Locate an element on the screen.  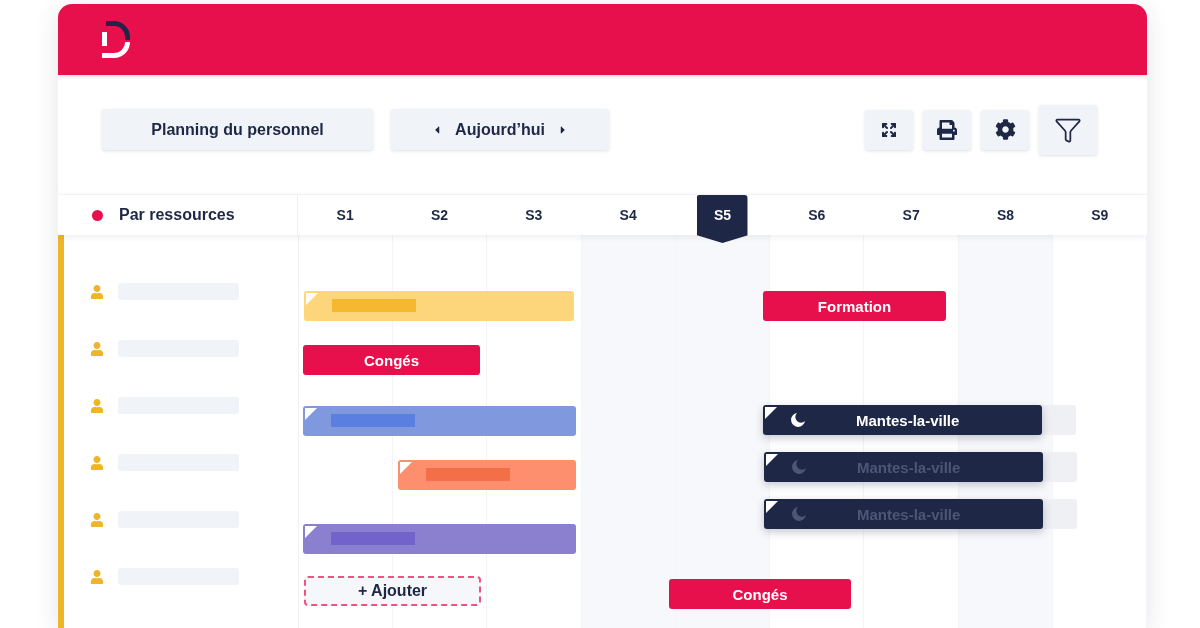
week-tab: S2 is located at coordinates (439, 215).